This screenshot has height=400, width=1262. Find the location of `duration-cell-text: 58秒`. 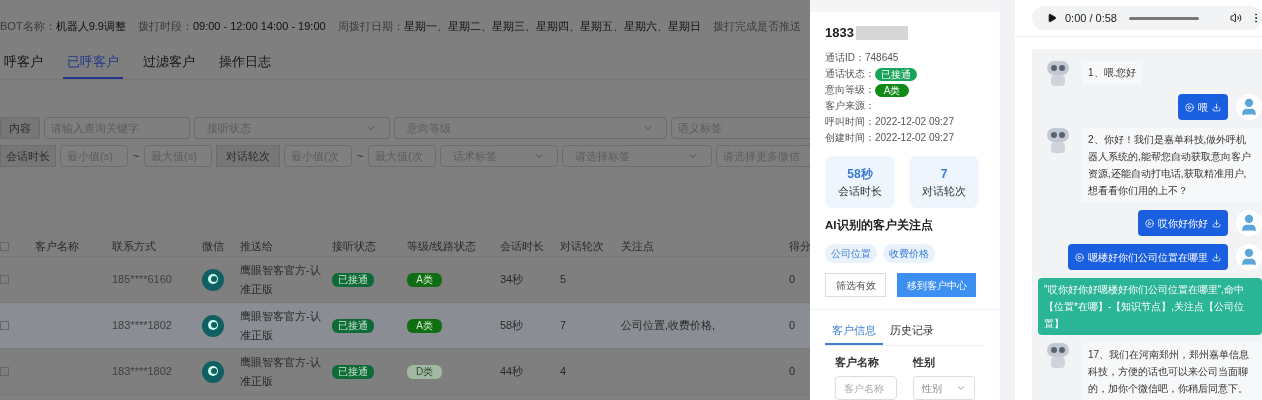

duration-cell-text: 58秒 is located at coordinates (512, 326).